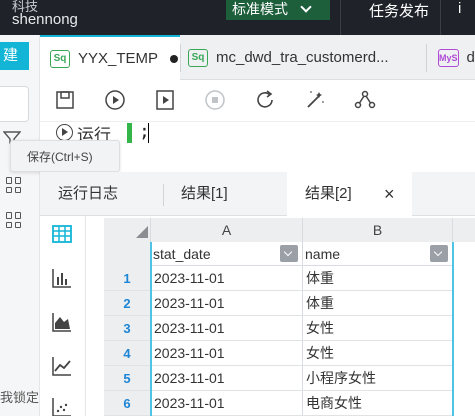 Image resolution: width=475 pixels, height=416 pixels. Describe the element at coordinates (459, 8) in the screenshot. I see `top-nav-item-cut: i` at that location.